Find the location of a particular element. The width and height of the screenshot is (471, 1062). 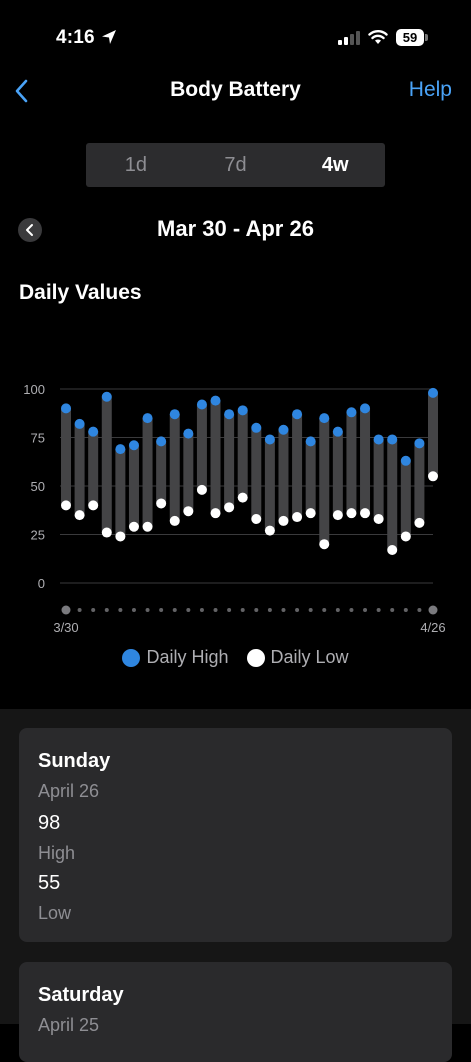

wifi-icon is located at coordinates (378, 37).